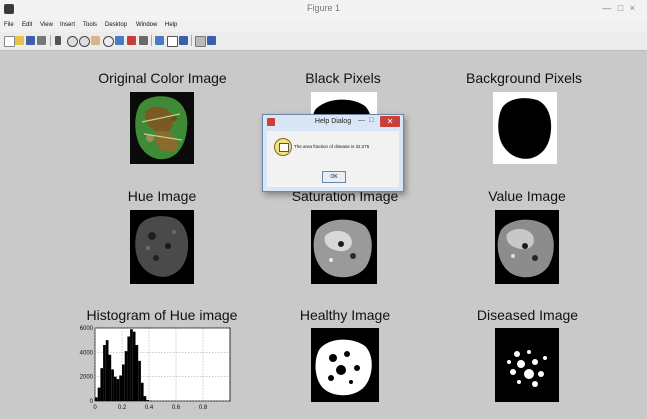 Image resolution: width=647 pixels, height=419 pixels. I want to click on zoom-in-icon, so click(72, 41).